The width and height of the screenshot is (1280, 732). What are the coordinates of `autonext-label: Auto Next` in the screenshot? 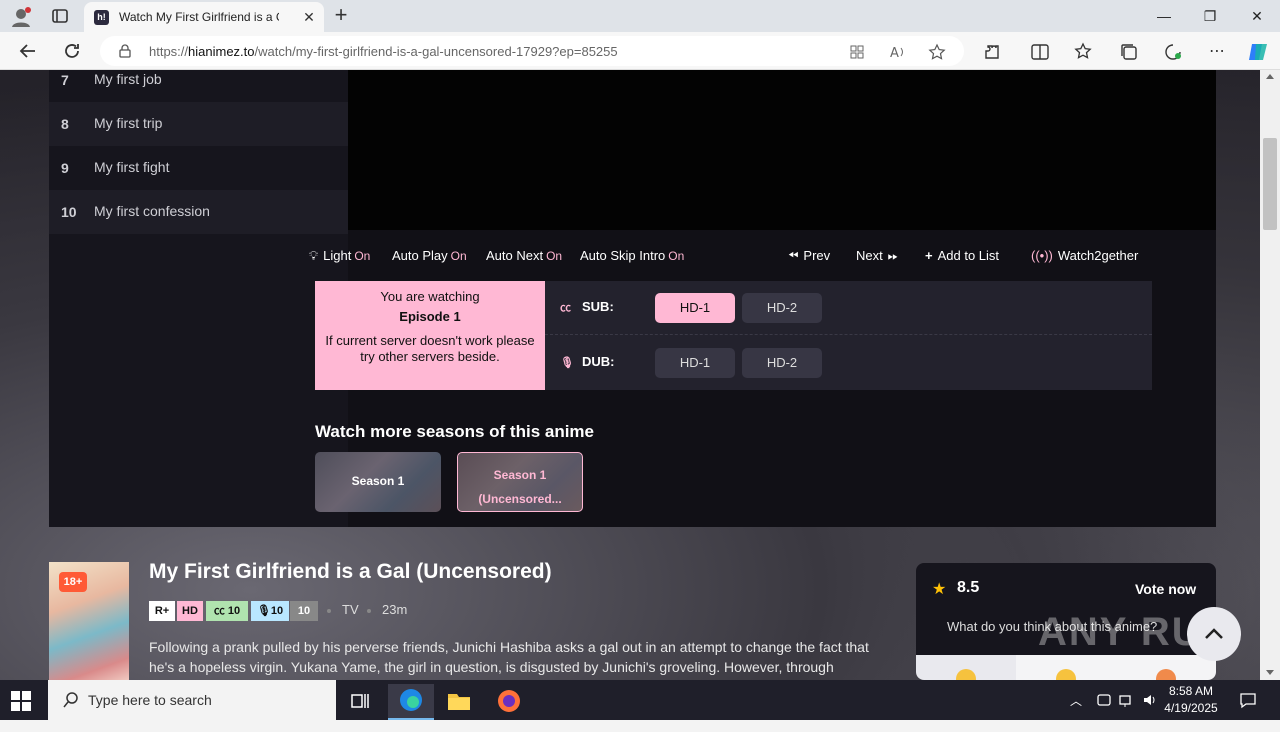 It's located at (515, 255).